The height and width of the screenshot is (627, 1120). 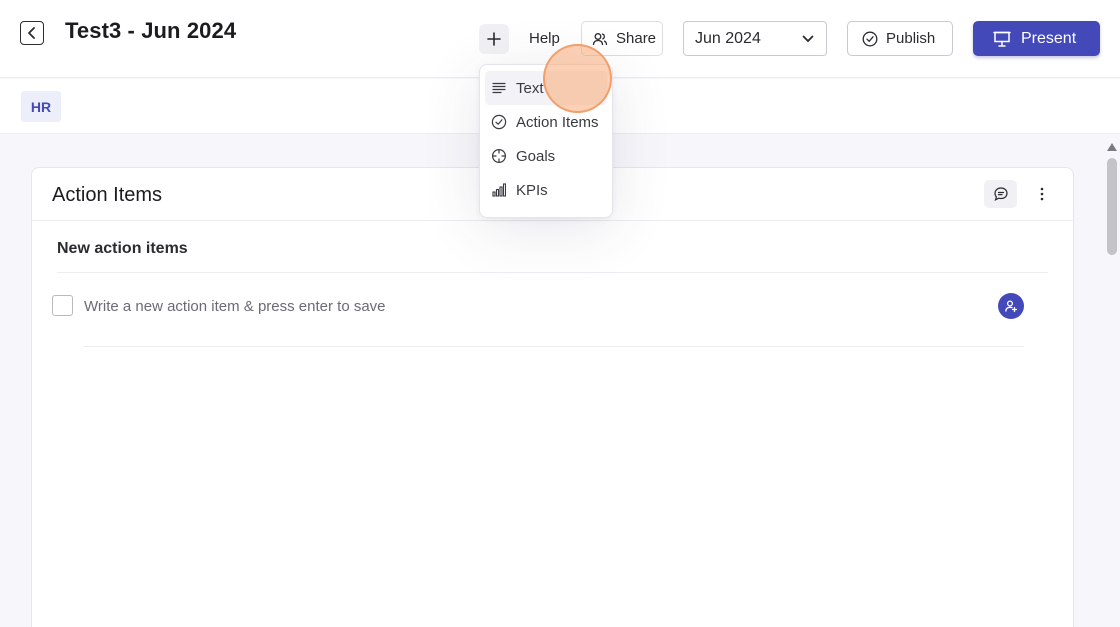 I want to click on scroll-up-arrow, so click(x=1112, y=147).